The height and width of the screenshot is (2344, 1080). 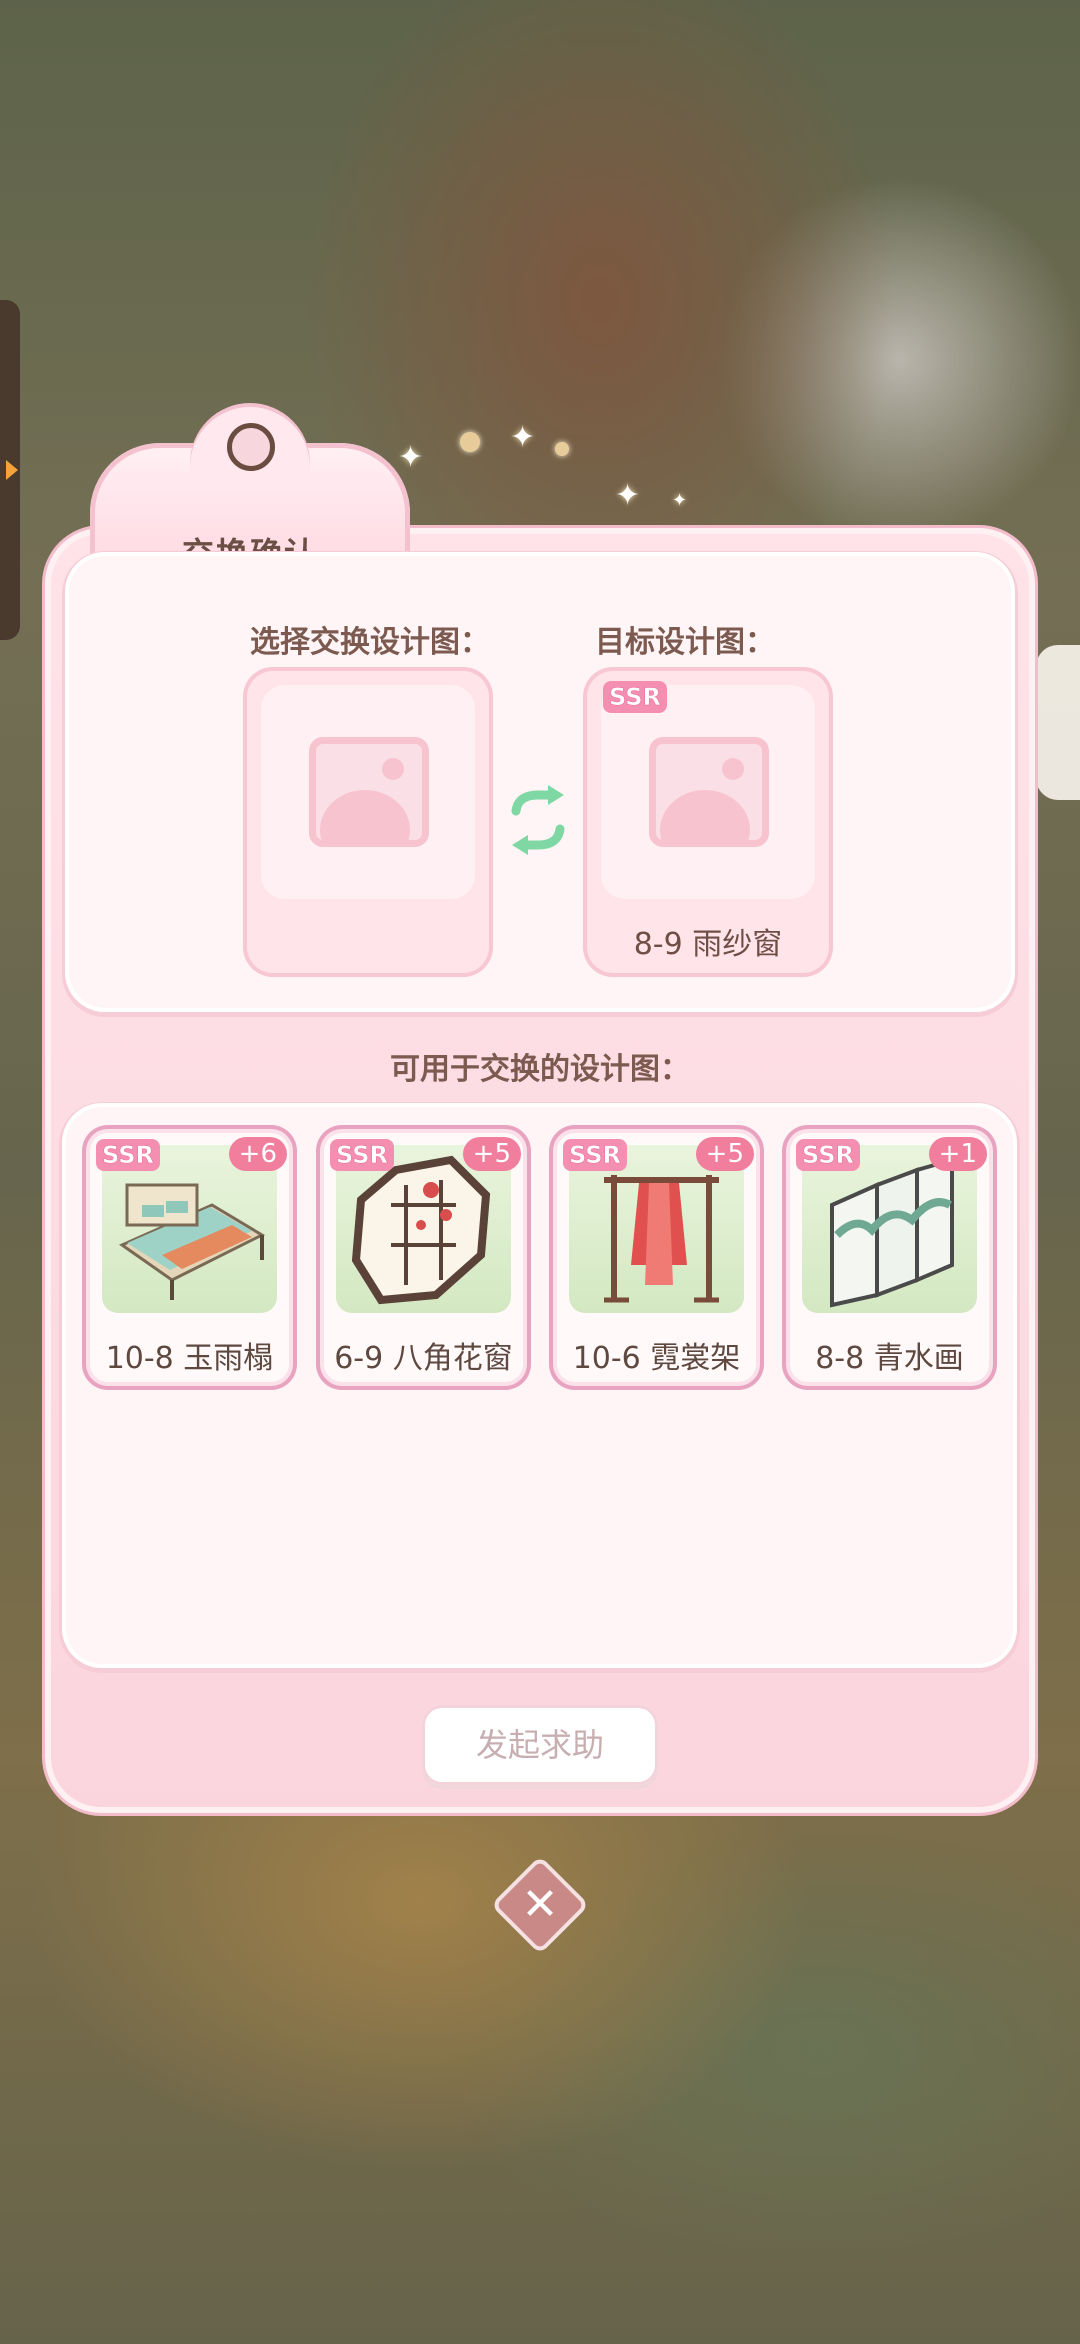 What do you see at coordinates (656, 1257) in the screenshot?
I see `design-card: SSR +5 10-6 霓裳架` at bounding box center [656, 1257].